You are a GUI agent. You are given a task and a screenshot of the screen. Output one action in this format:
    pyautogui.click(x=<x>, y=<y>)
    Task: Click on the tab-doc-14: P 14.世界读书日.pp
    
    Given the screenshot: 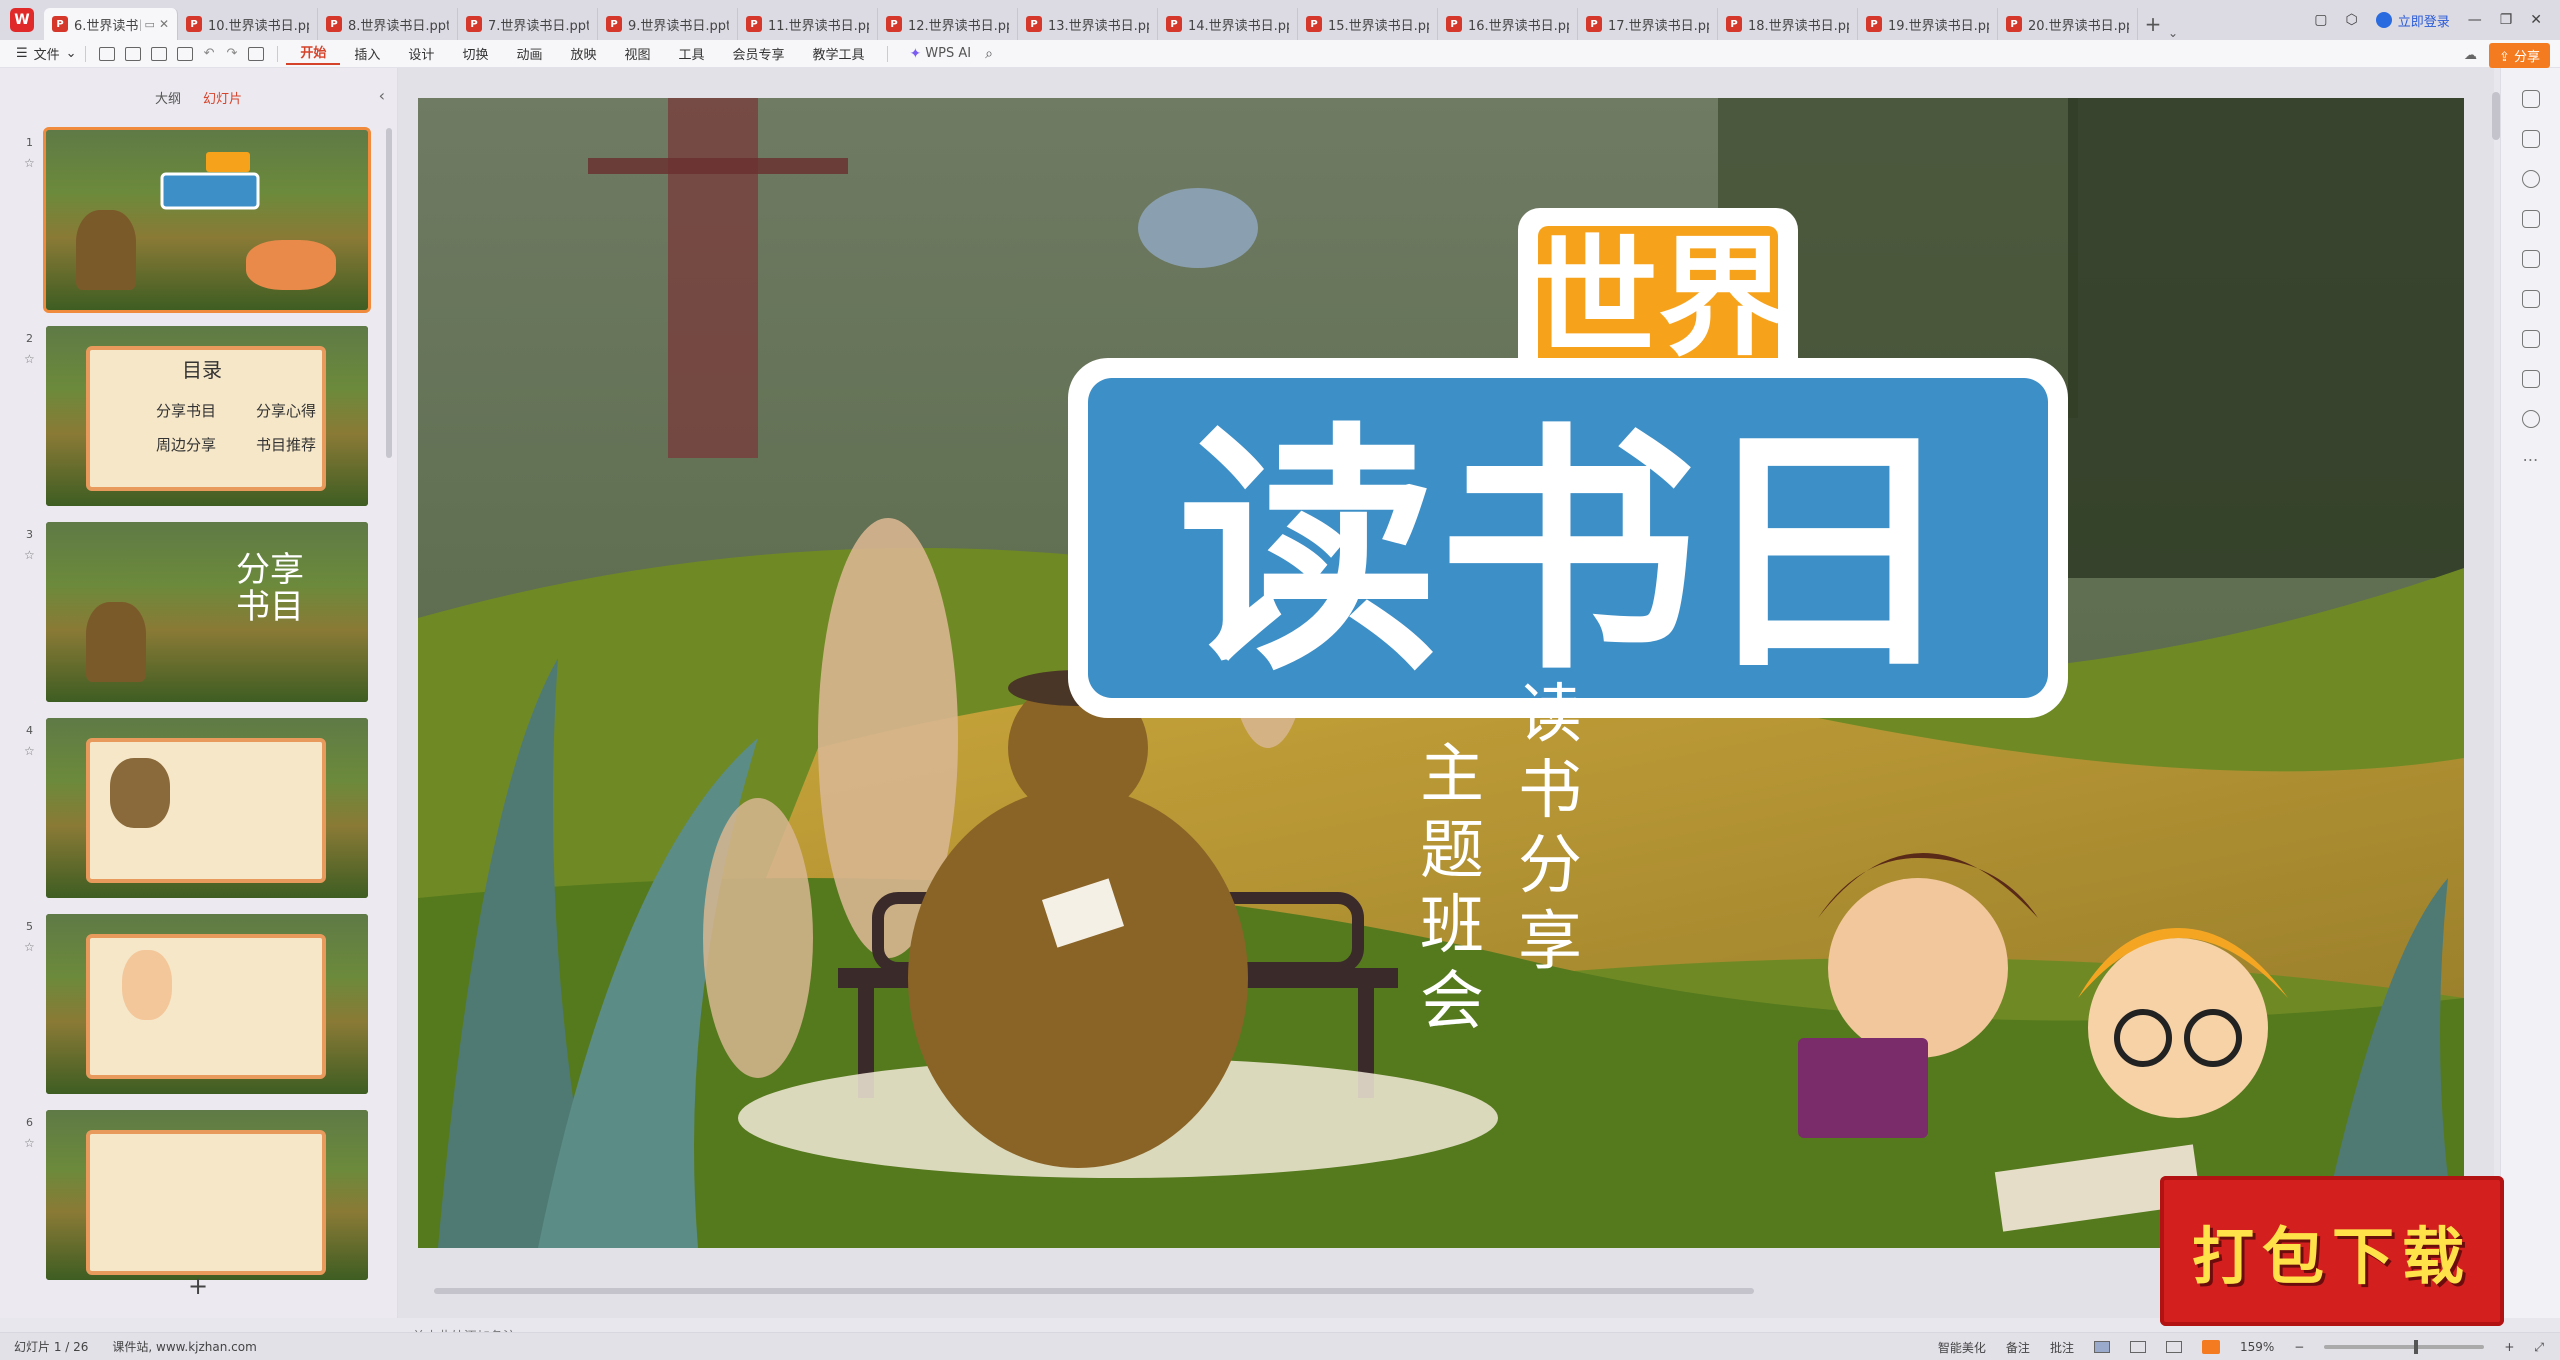 What is the action you would take?
    pyautogui.click(x=1228, y=24)
    